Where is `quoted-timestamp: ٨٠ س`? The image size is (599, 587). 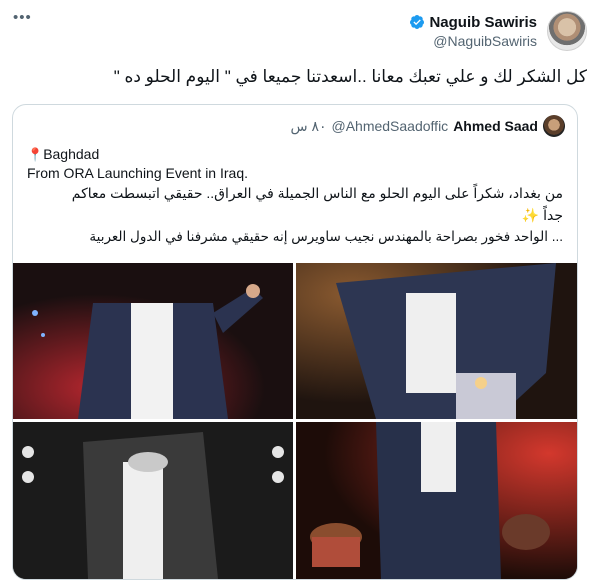
quoted-timestamp: ٨٠ س is located at coordinates (308, 126).